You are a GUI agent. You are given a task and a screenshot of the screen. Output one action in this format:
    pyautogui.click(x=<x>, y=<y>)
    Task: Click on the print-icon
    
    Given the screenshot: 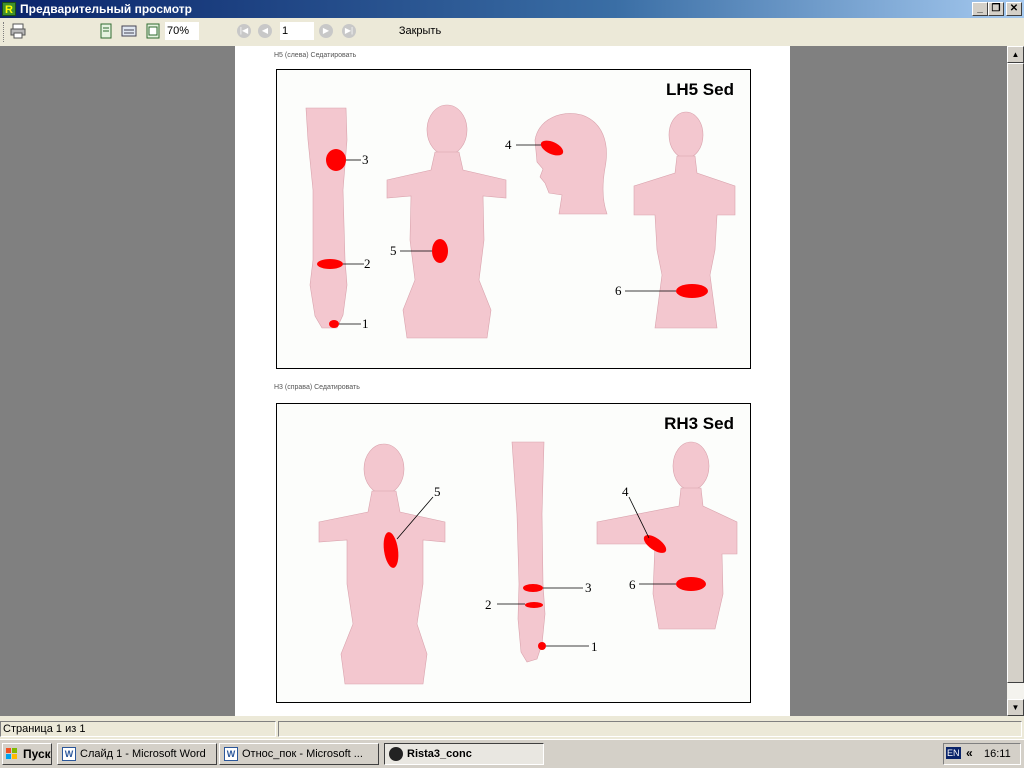 What is the action you would take?
    pyautogui.click(x=18, y=31)
    